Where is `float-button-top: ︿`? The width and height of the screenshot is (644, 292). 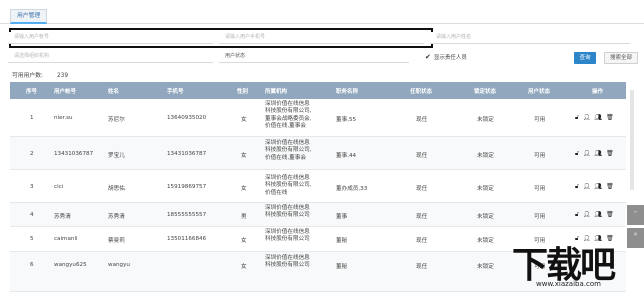 float-button-top: ︿ is located at coordinates (635, 215).